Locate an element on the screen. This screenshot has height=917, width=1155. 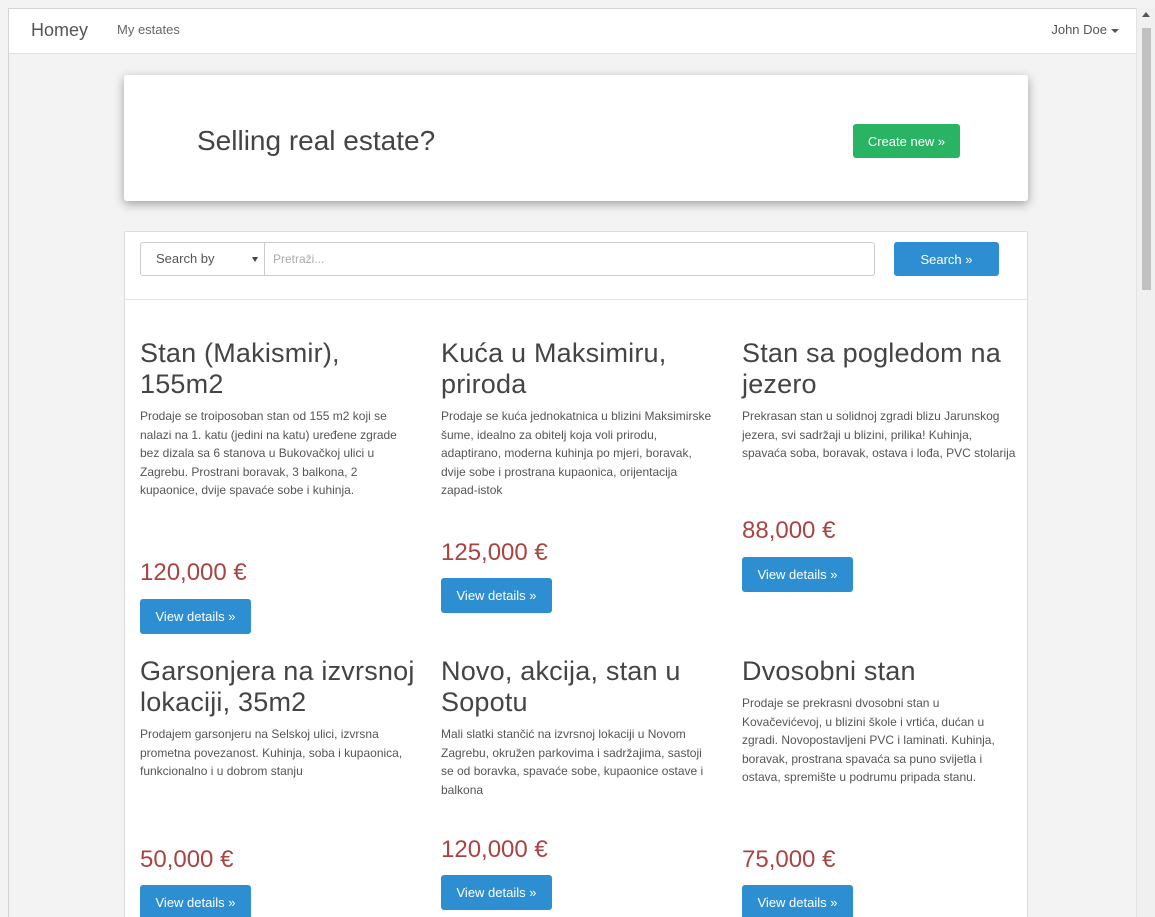
scroll-up-arrow-icon is located at coordinates (1146, 14).